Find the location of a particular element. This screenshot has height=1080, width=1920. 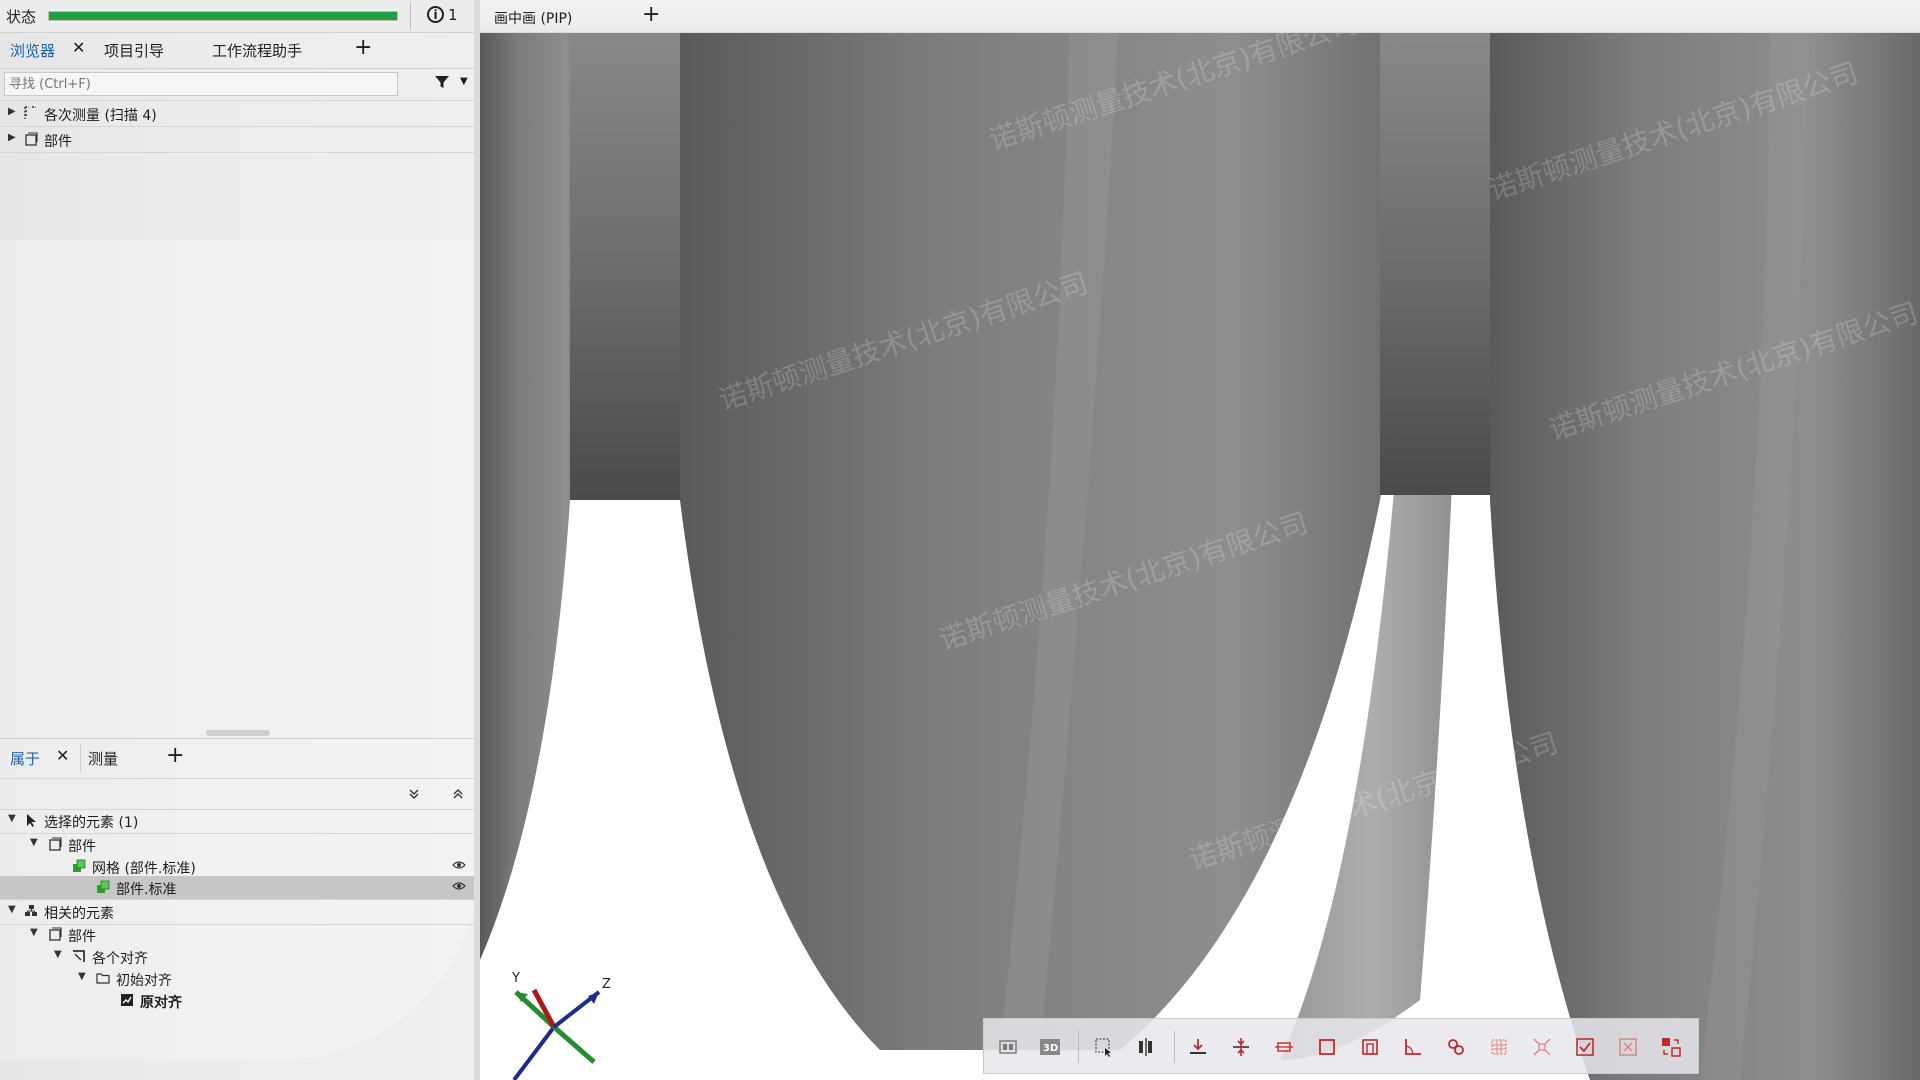

viewport-tabbar: 画中画 (PIP) + is located at coordinates (1200, 16).